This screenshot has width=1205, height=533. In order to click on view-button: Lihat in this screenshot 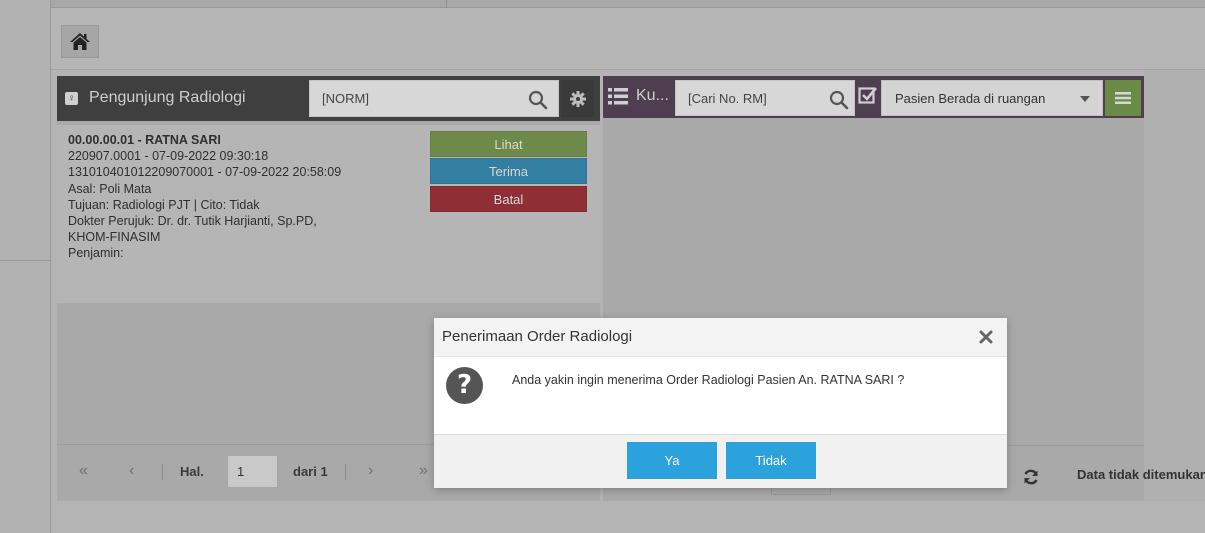, I will do `click(508, 144)`.